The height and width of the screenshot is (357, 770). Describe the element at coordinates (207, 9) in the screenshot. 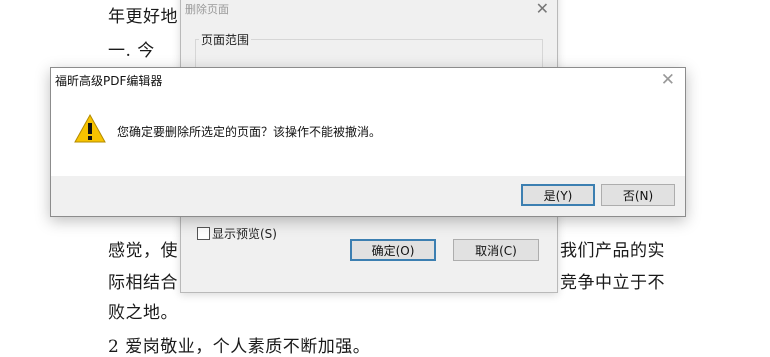

I see `dialog-title: 删除页面` at that location.